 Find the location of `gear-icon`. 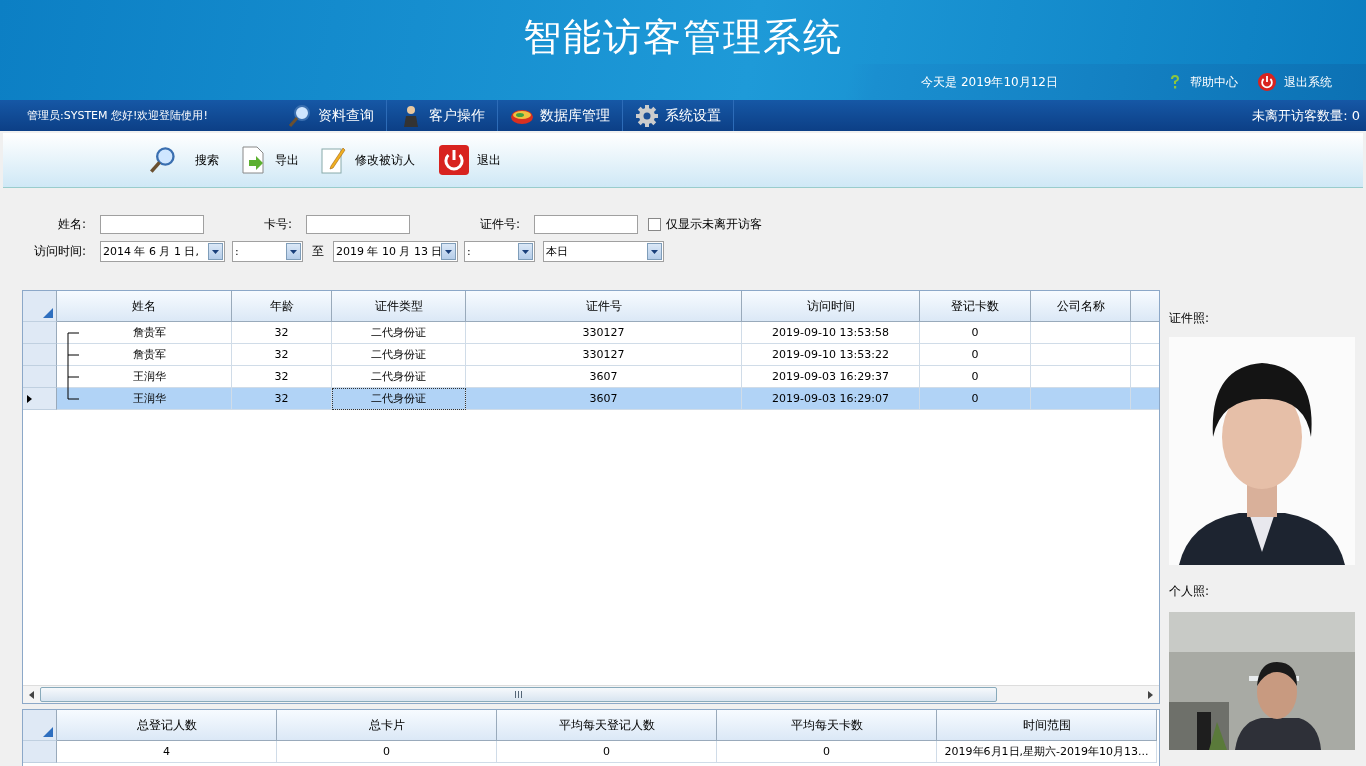

gear-icon is located at coordinates (647, 115).